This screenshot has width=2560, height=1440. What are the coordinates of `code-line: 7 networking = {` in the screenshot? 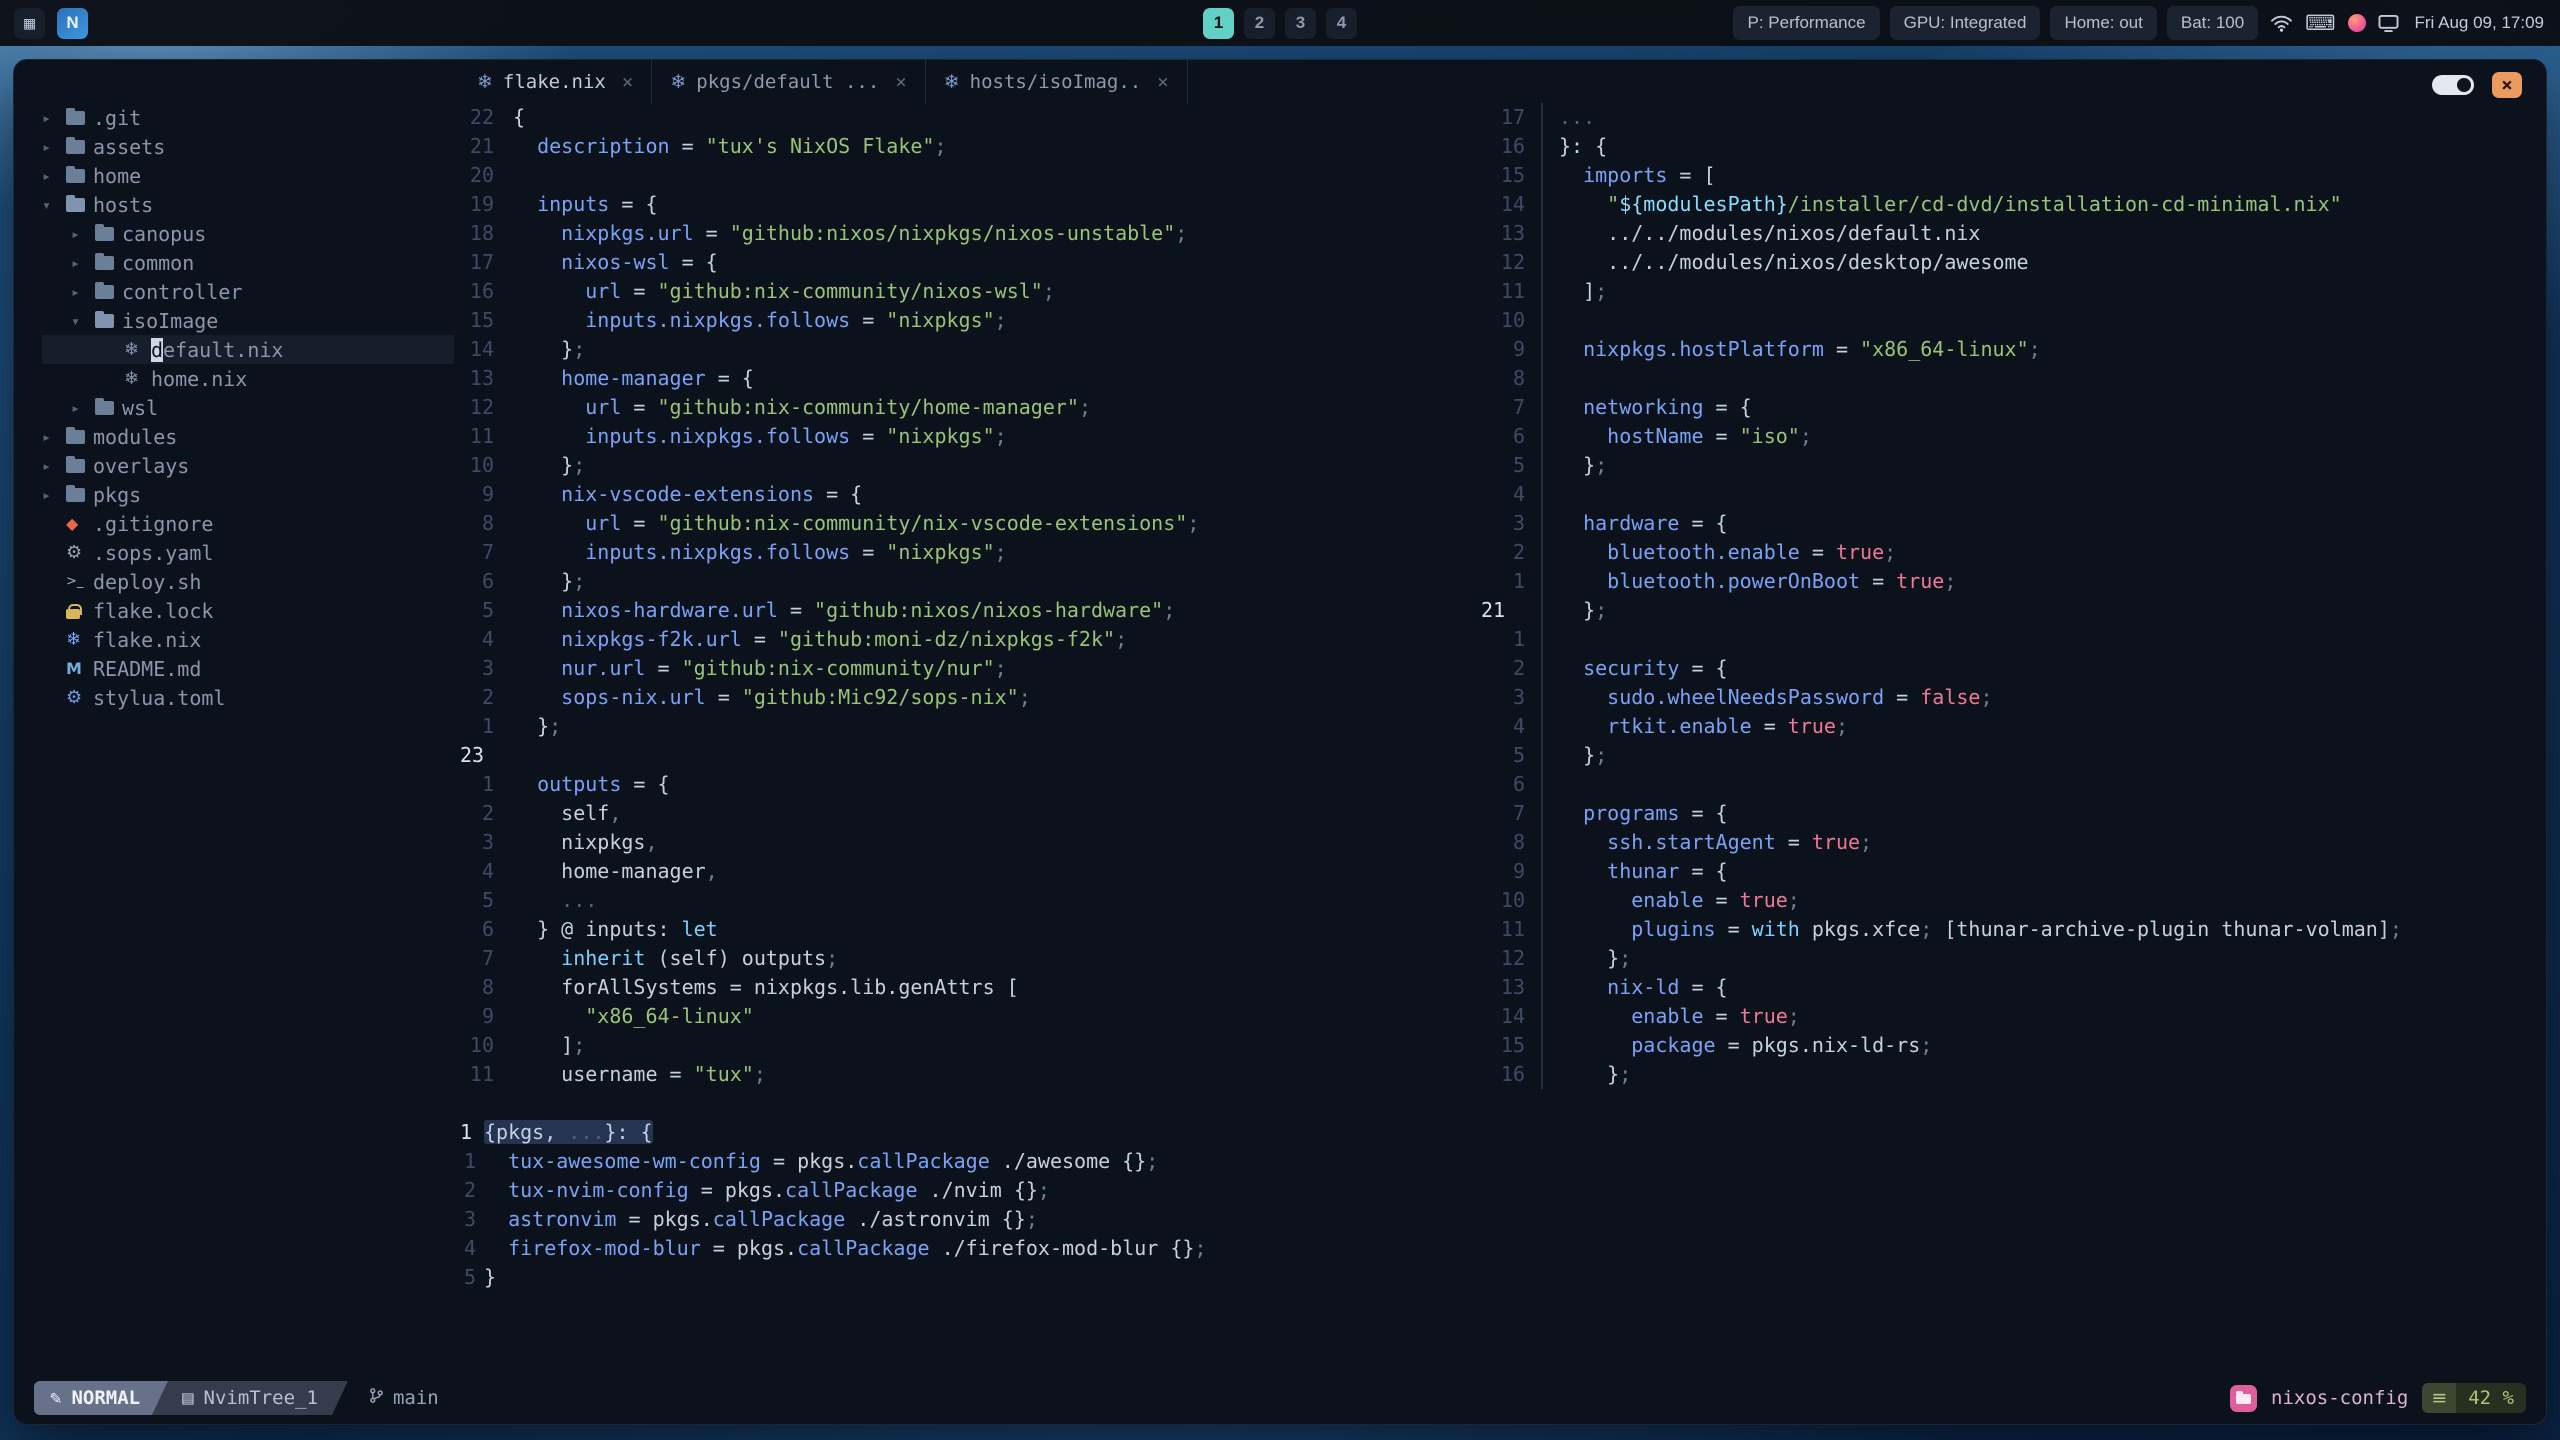 It's located at (2004, 407).